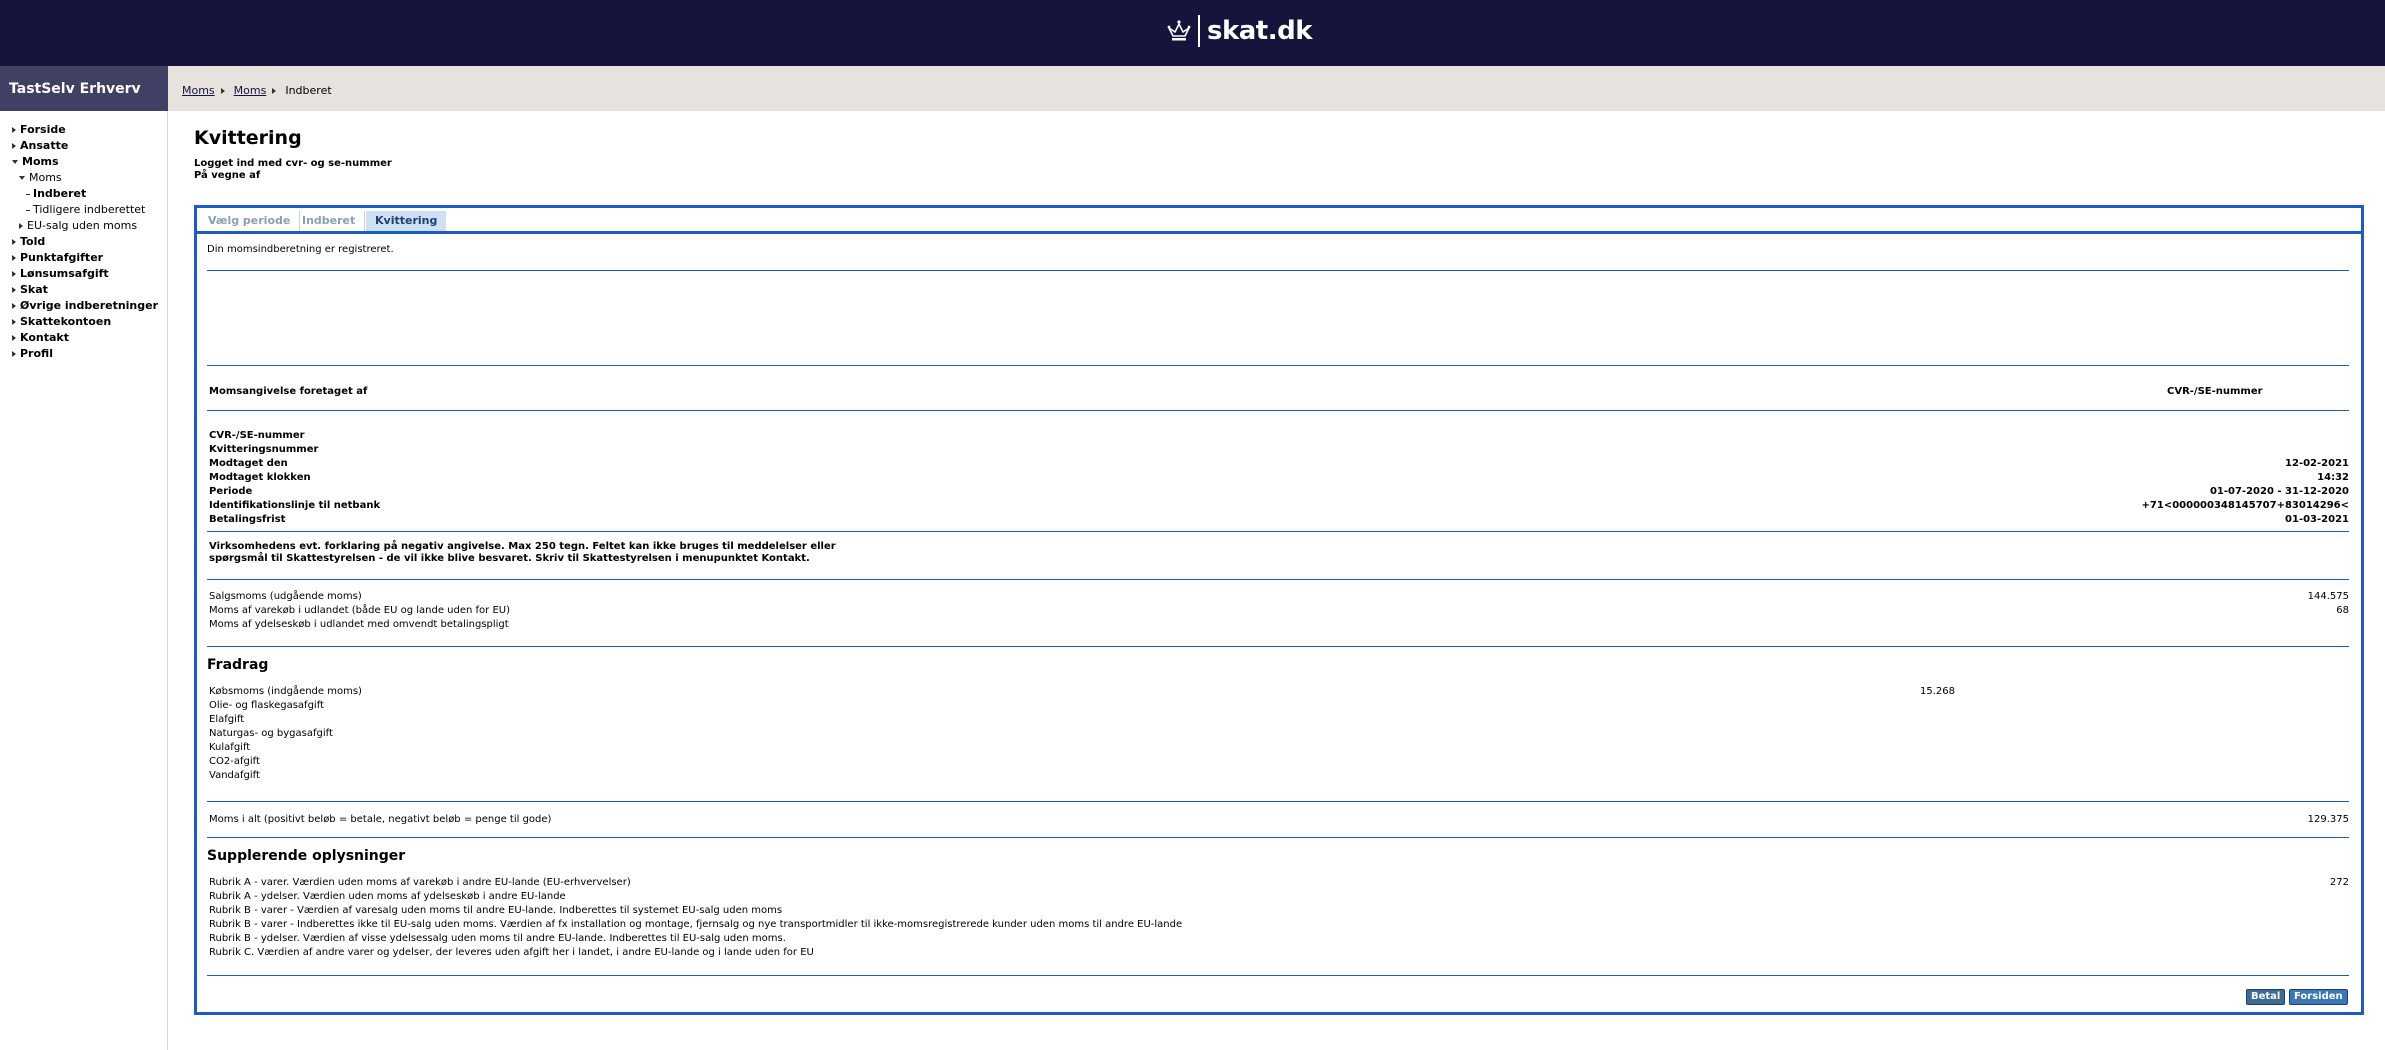 Image resolution: width=2385 pixels, height=1050 pixels. Describe the element at coordinates (285, 691) in the screenshot. I see `row-label: Købsmoms (indgående moms)` at that location.